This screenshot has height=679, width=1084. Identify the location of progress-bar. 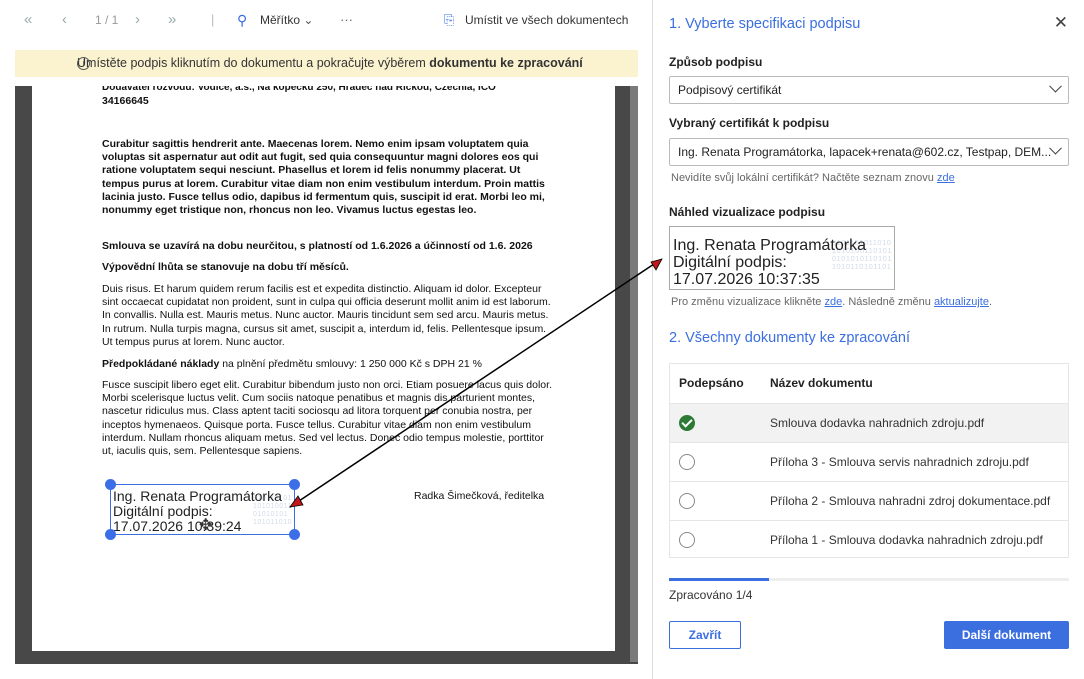
(869, 579).